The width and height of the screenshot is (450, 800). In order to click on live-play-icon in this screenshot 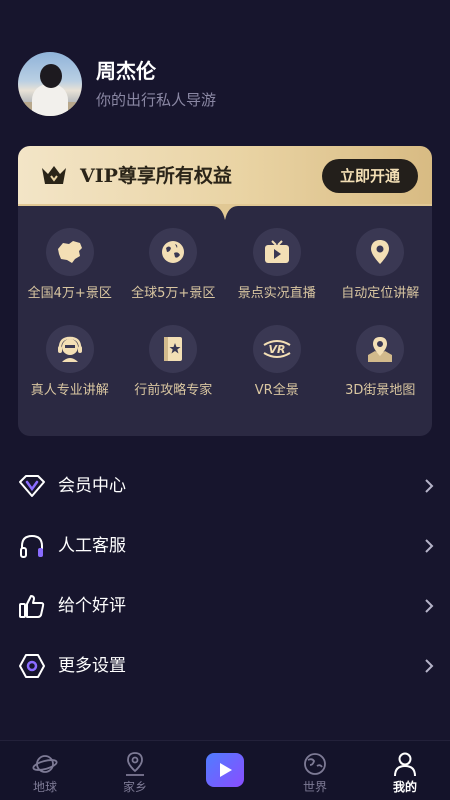, I will do `click(225, 770)`.